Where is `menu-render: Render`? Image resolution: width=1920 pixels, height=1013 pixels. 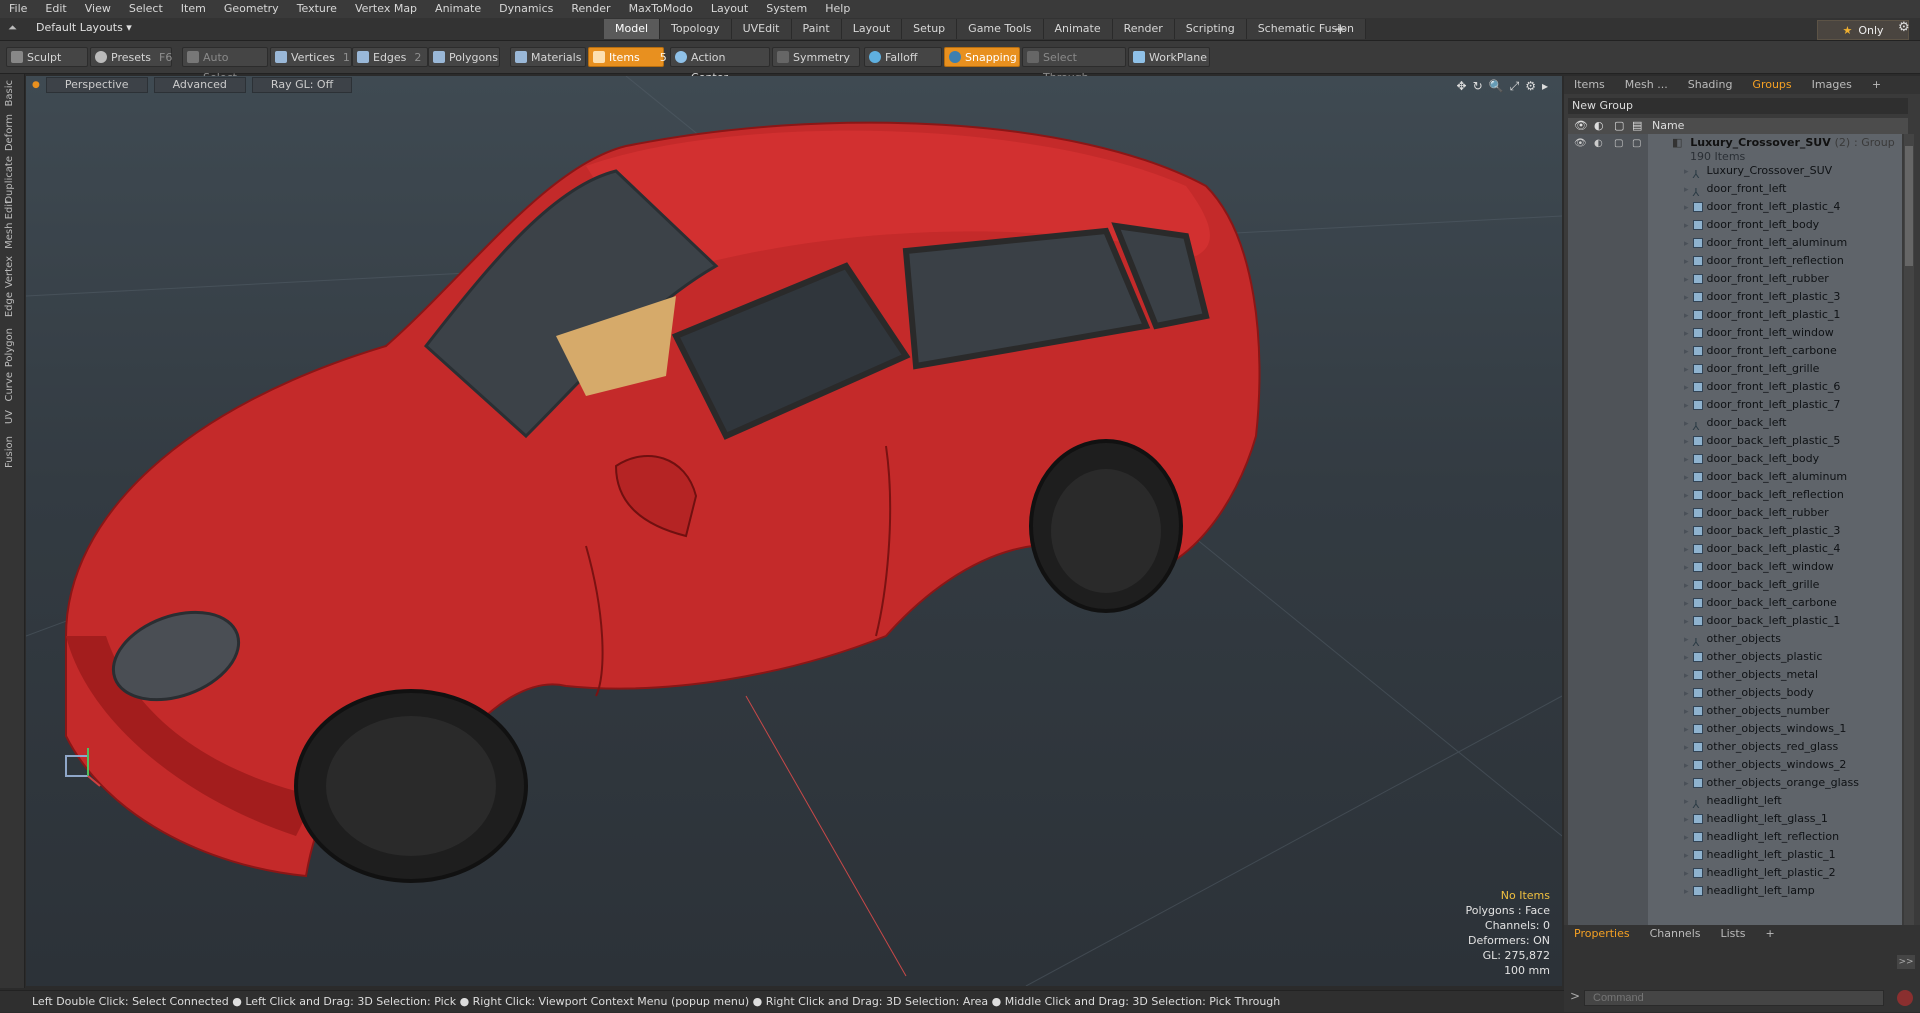 menu-render: Render is located at coordinates (590, 9).